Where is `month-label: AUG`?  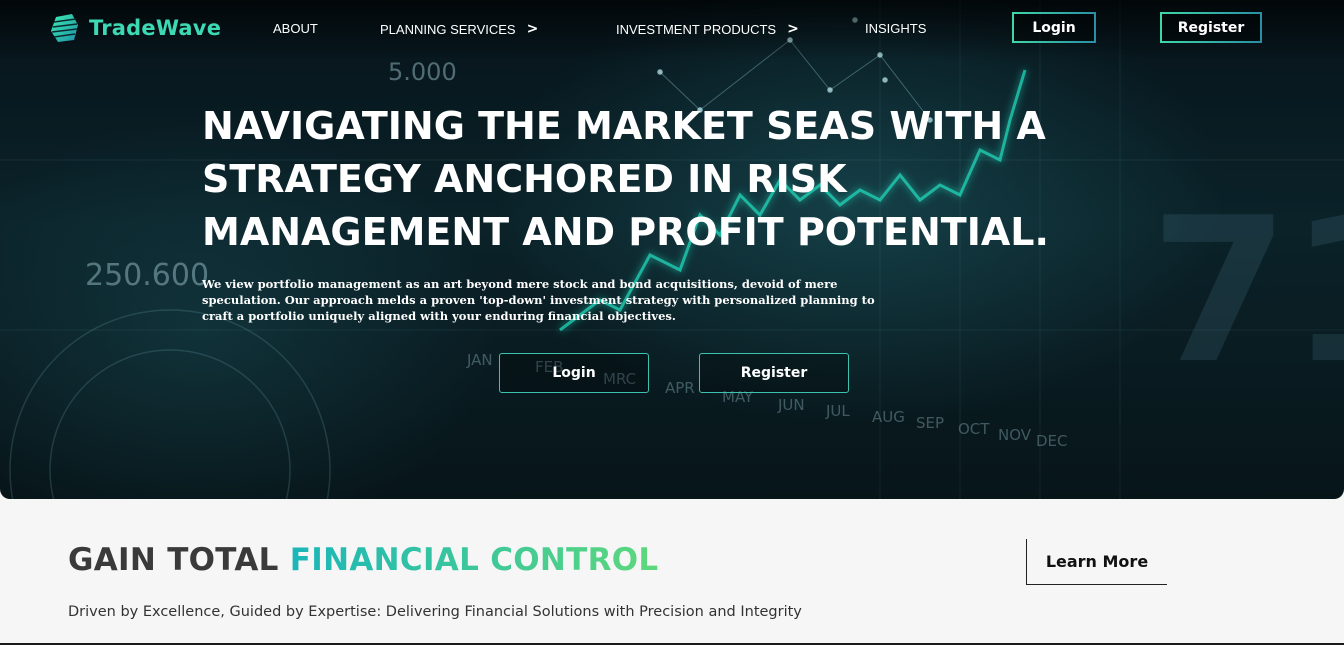
month-label: AUG is located at coordinates (888, 417).